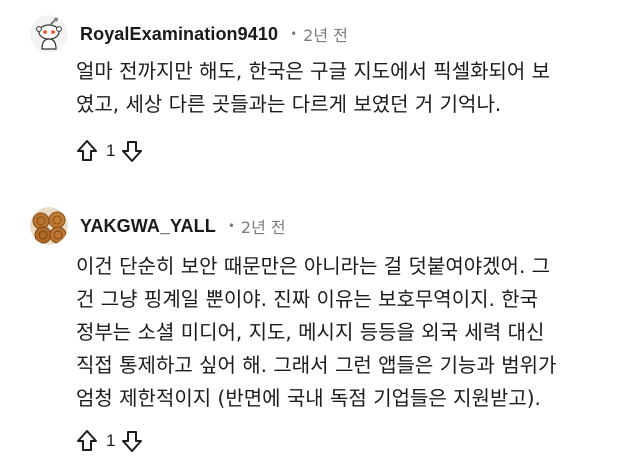  I want to click on comment-line: 건 그냥 핑계일 뿐이야. 진짜 이유는 보호무역이지. 한국, so click(307, 299).